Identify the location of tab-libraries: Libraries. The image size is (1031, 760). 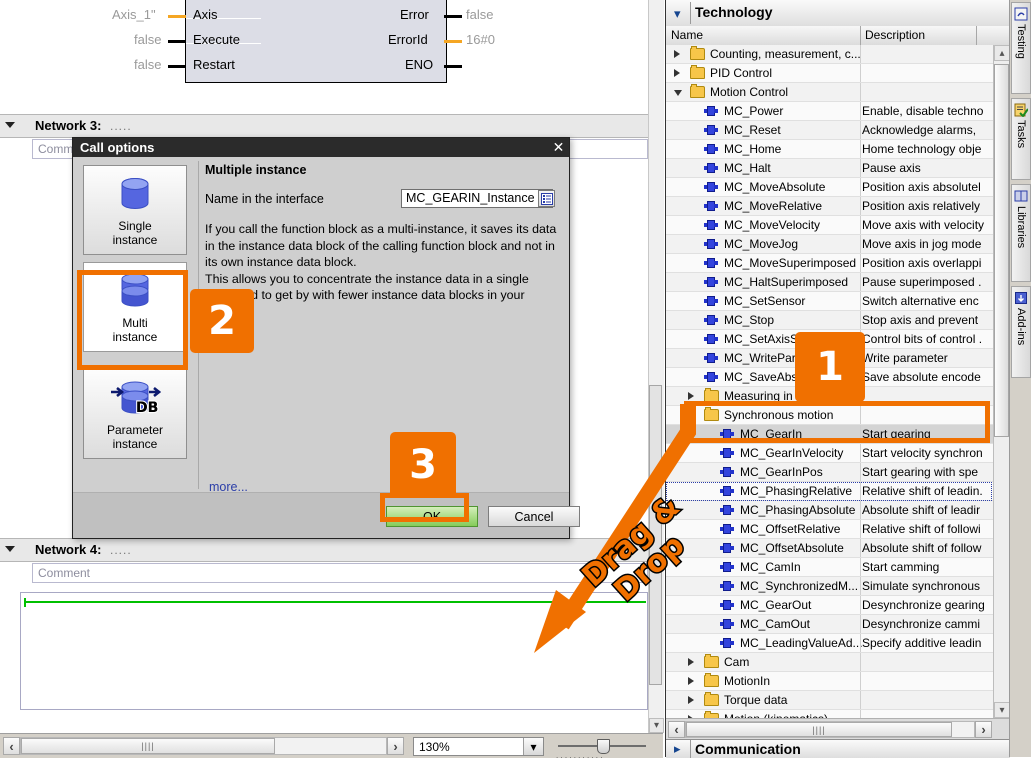
(1021, 233).